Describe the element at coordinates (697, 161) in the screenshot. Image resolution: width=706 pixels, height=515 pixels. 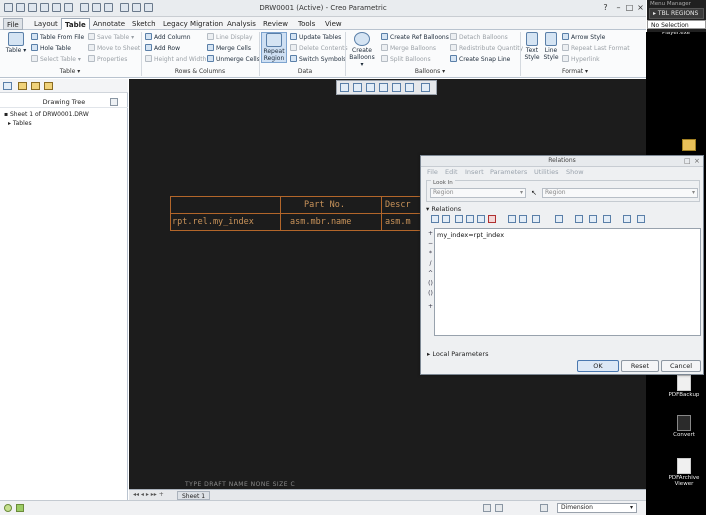
I see `dialog-close-icon: ×` at that location.